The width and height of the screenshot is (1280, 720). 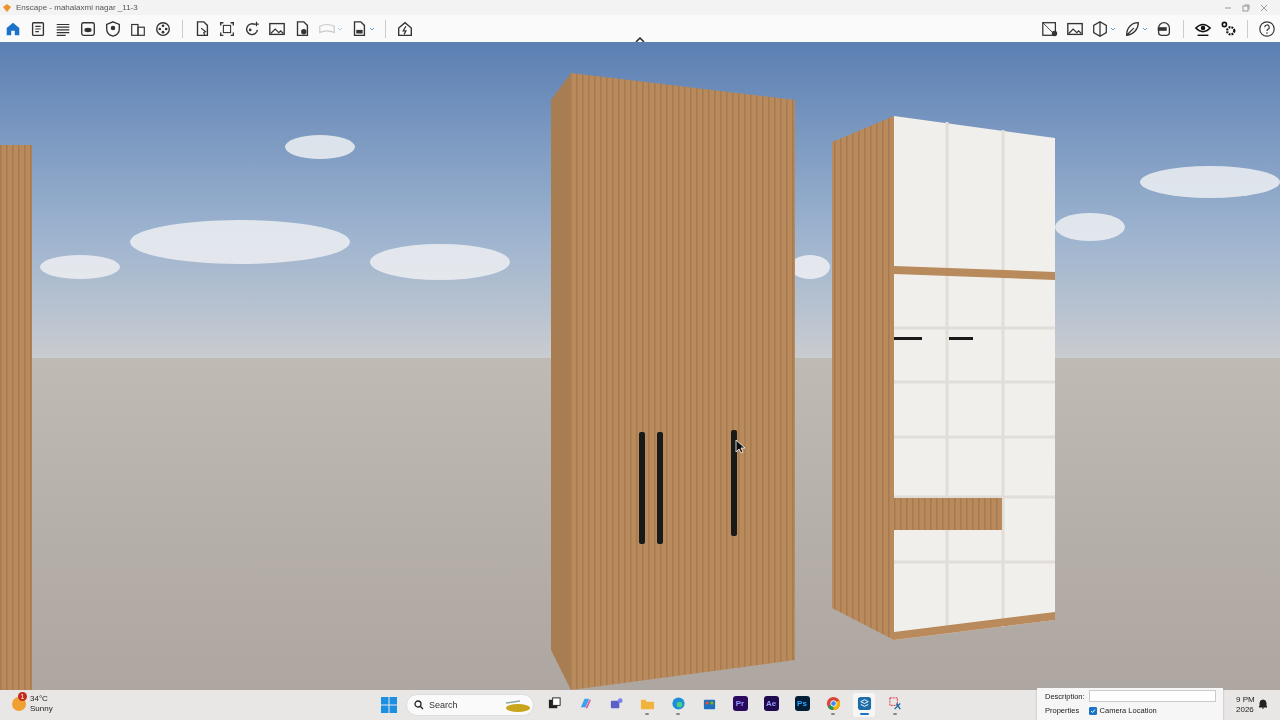 I want to click on eye-window-icon, so click(x=88, y=28).